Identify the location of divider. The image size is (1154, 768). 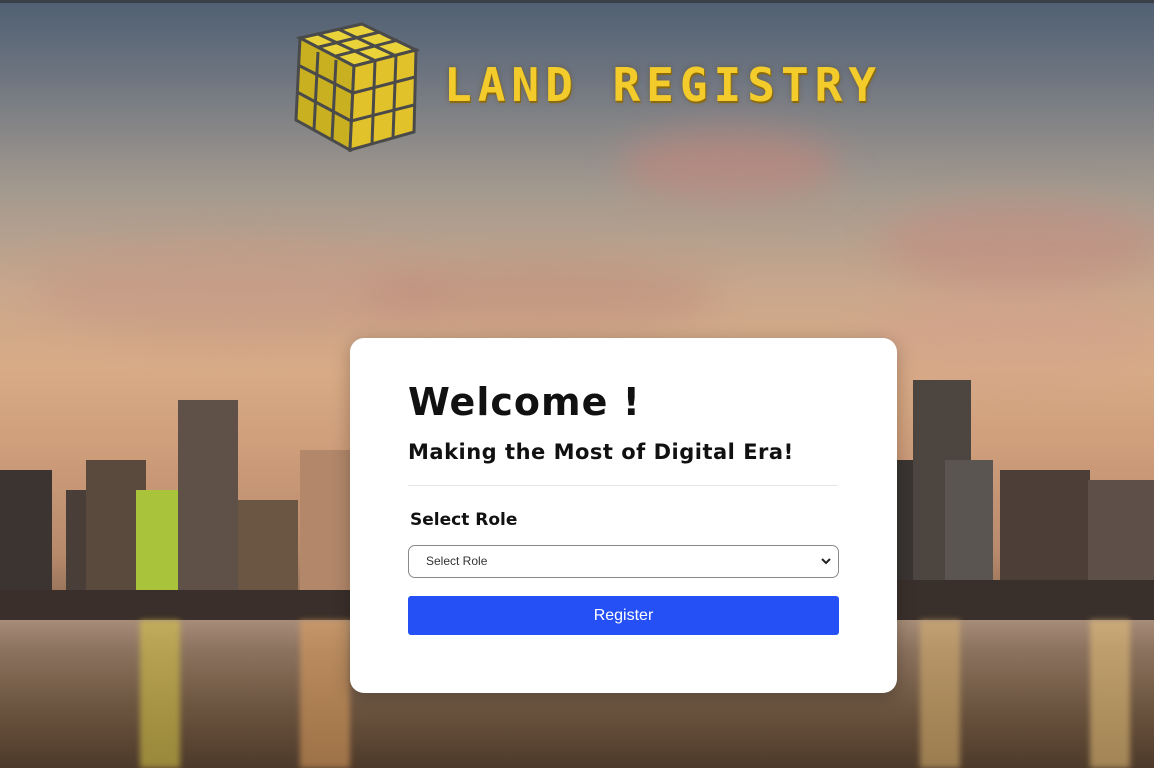
(623, 485).